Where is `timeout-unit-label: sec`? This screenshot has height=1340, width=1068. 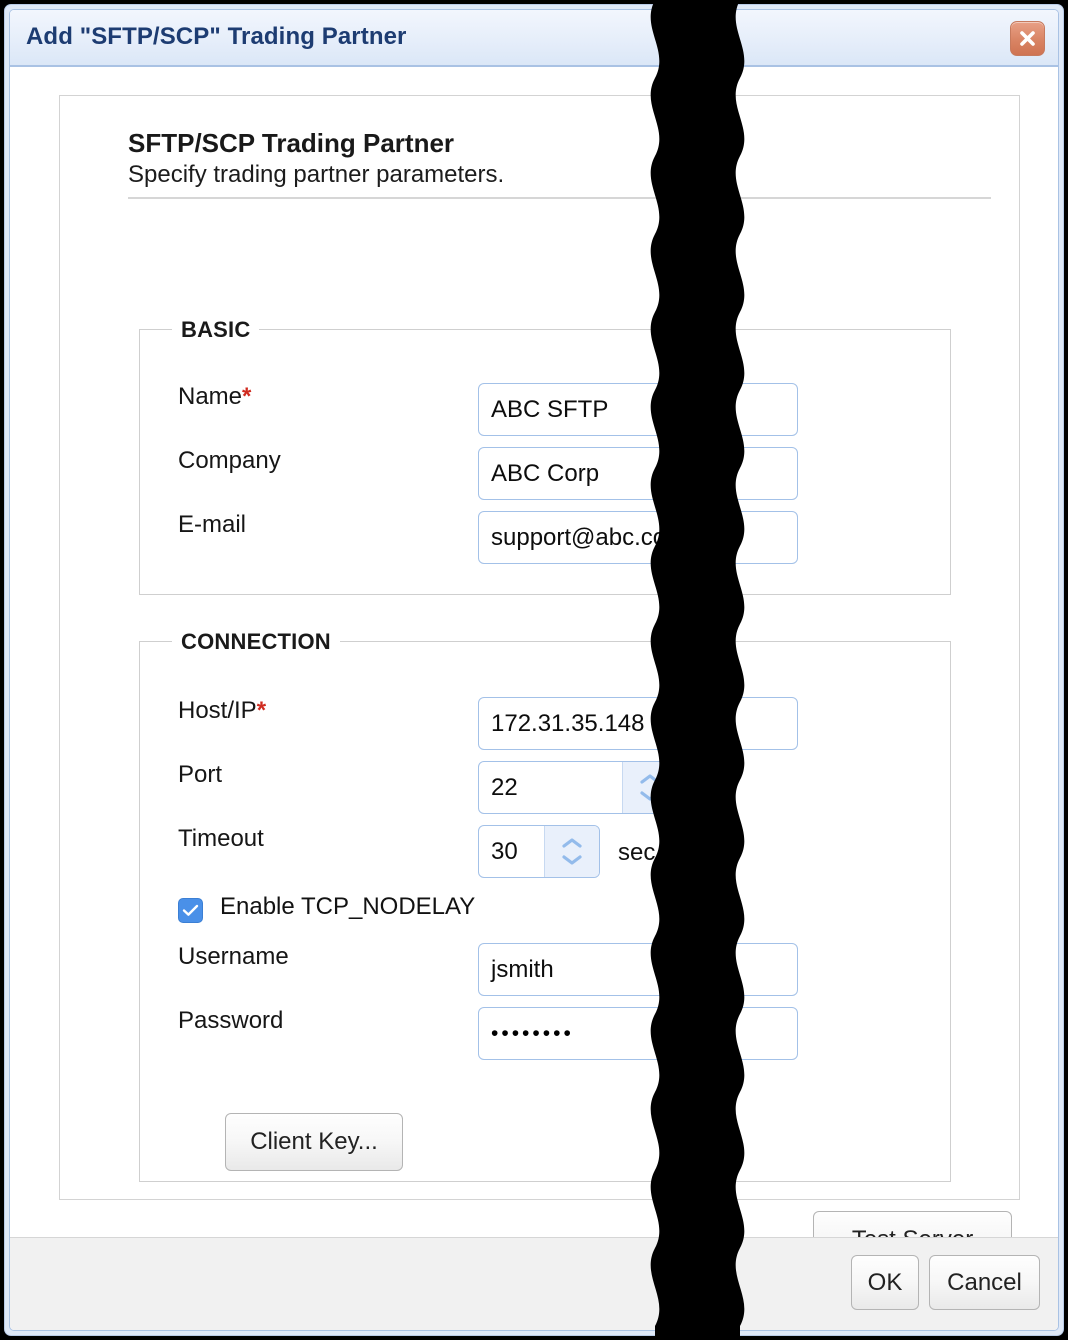
timeout-unit-label: sec is located at coordinates (637, 852).